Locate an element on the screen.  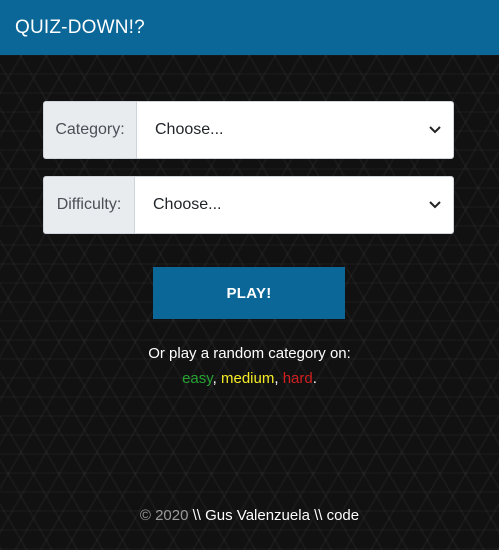
random-difficulty-links: easy, medium, hard. is located at coordinates (249, 378).